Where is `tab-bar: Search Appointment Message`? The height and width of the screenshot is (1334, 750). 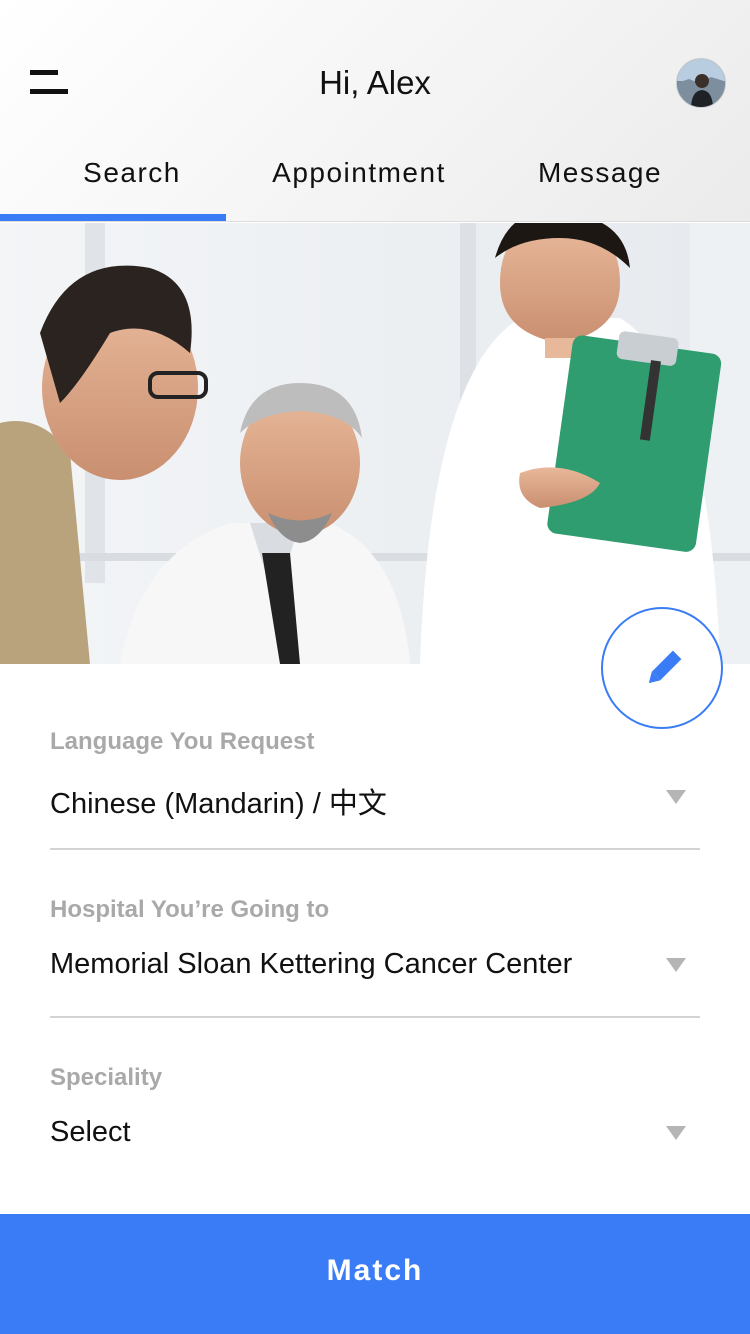 tab-bar: Search Appointment Message is located at coordinates (375, 186).